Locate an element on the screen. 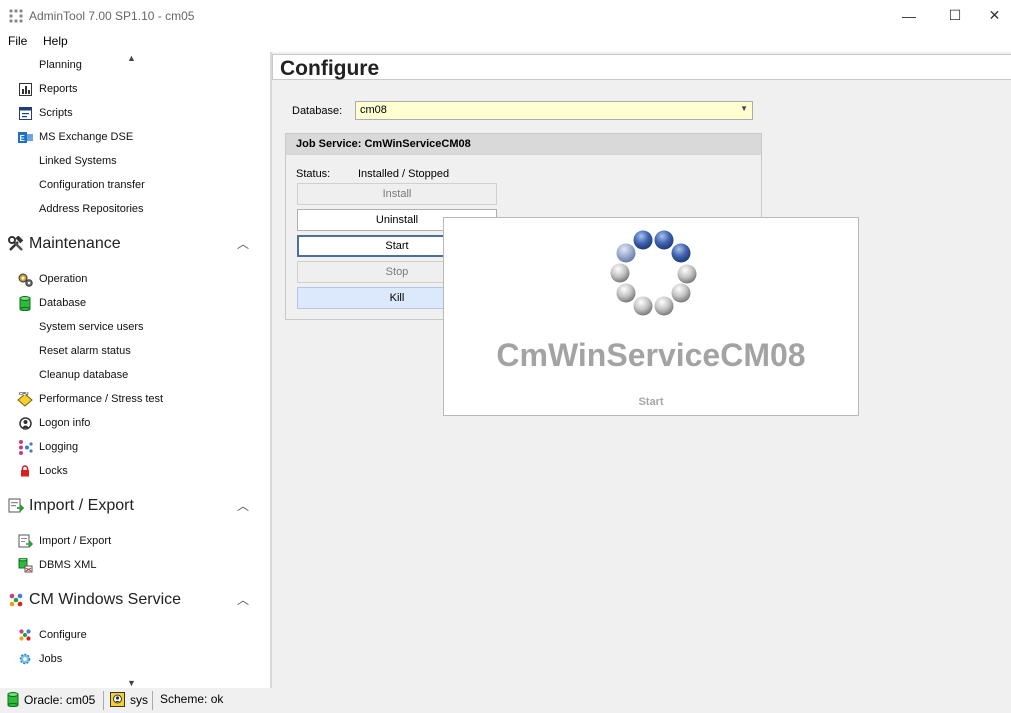  scroll-down-arrow-icon: ▼ is located at coordinates (131, 683).